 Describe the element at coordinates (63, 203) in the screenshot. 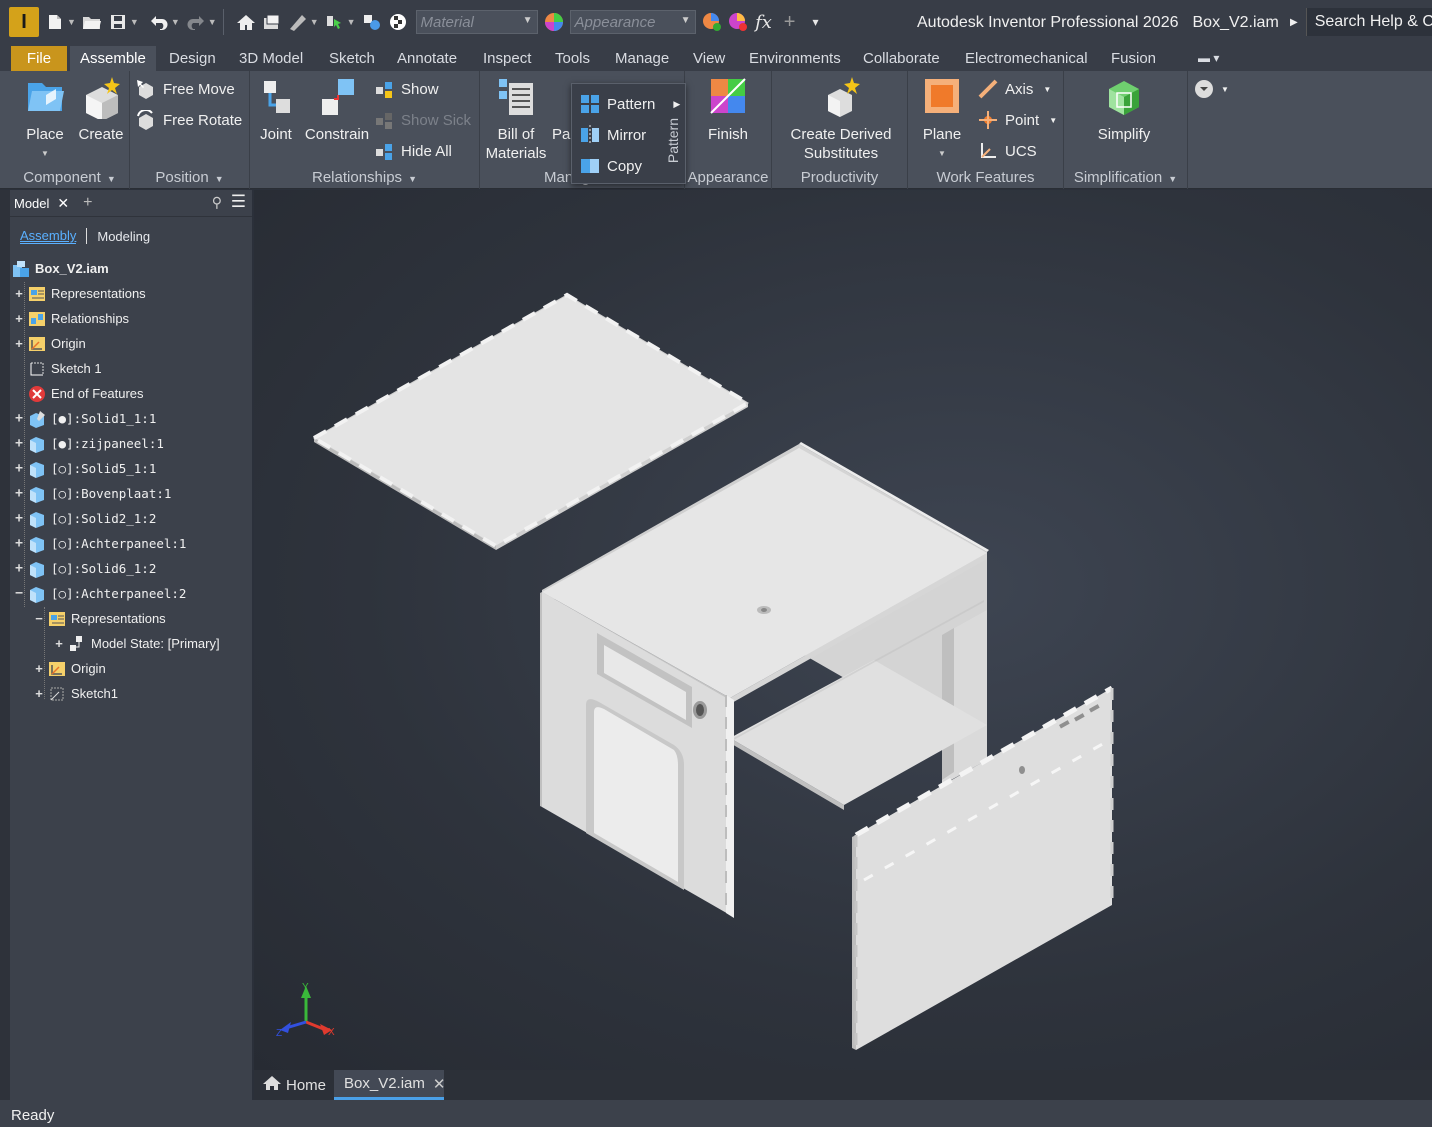

I see `close-browser-icon: ✕` at that location.